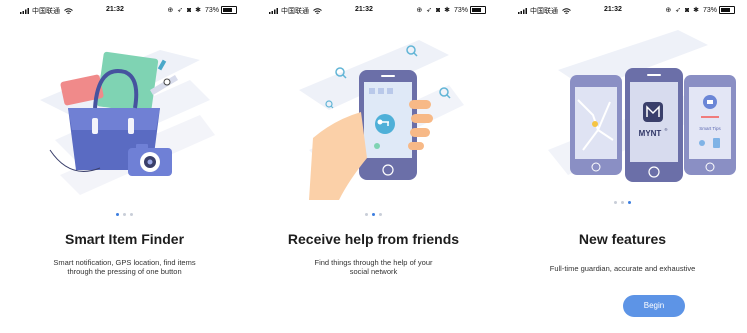  I want to click on smart-tips-label: Smart Tips, so click(710, 128).